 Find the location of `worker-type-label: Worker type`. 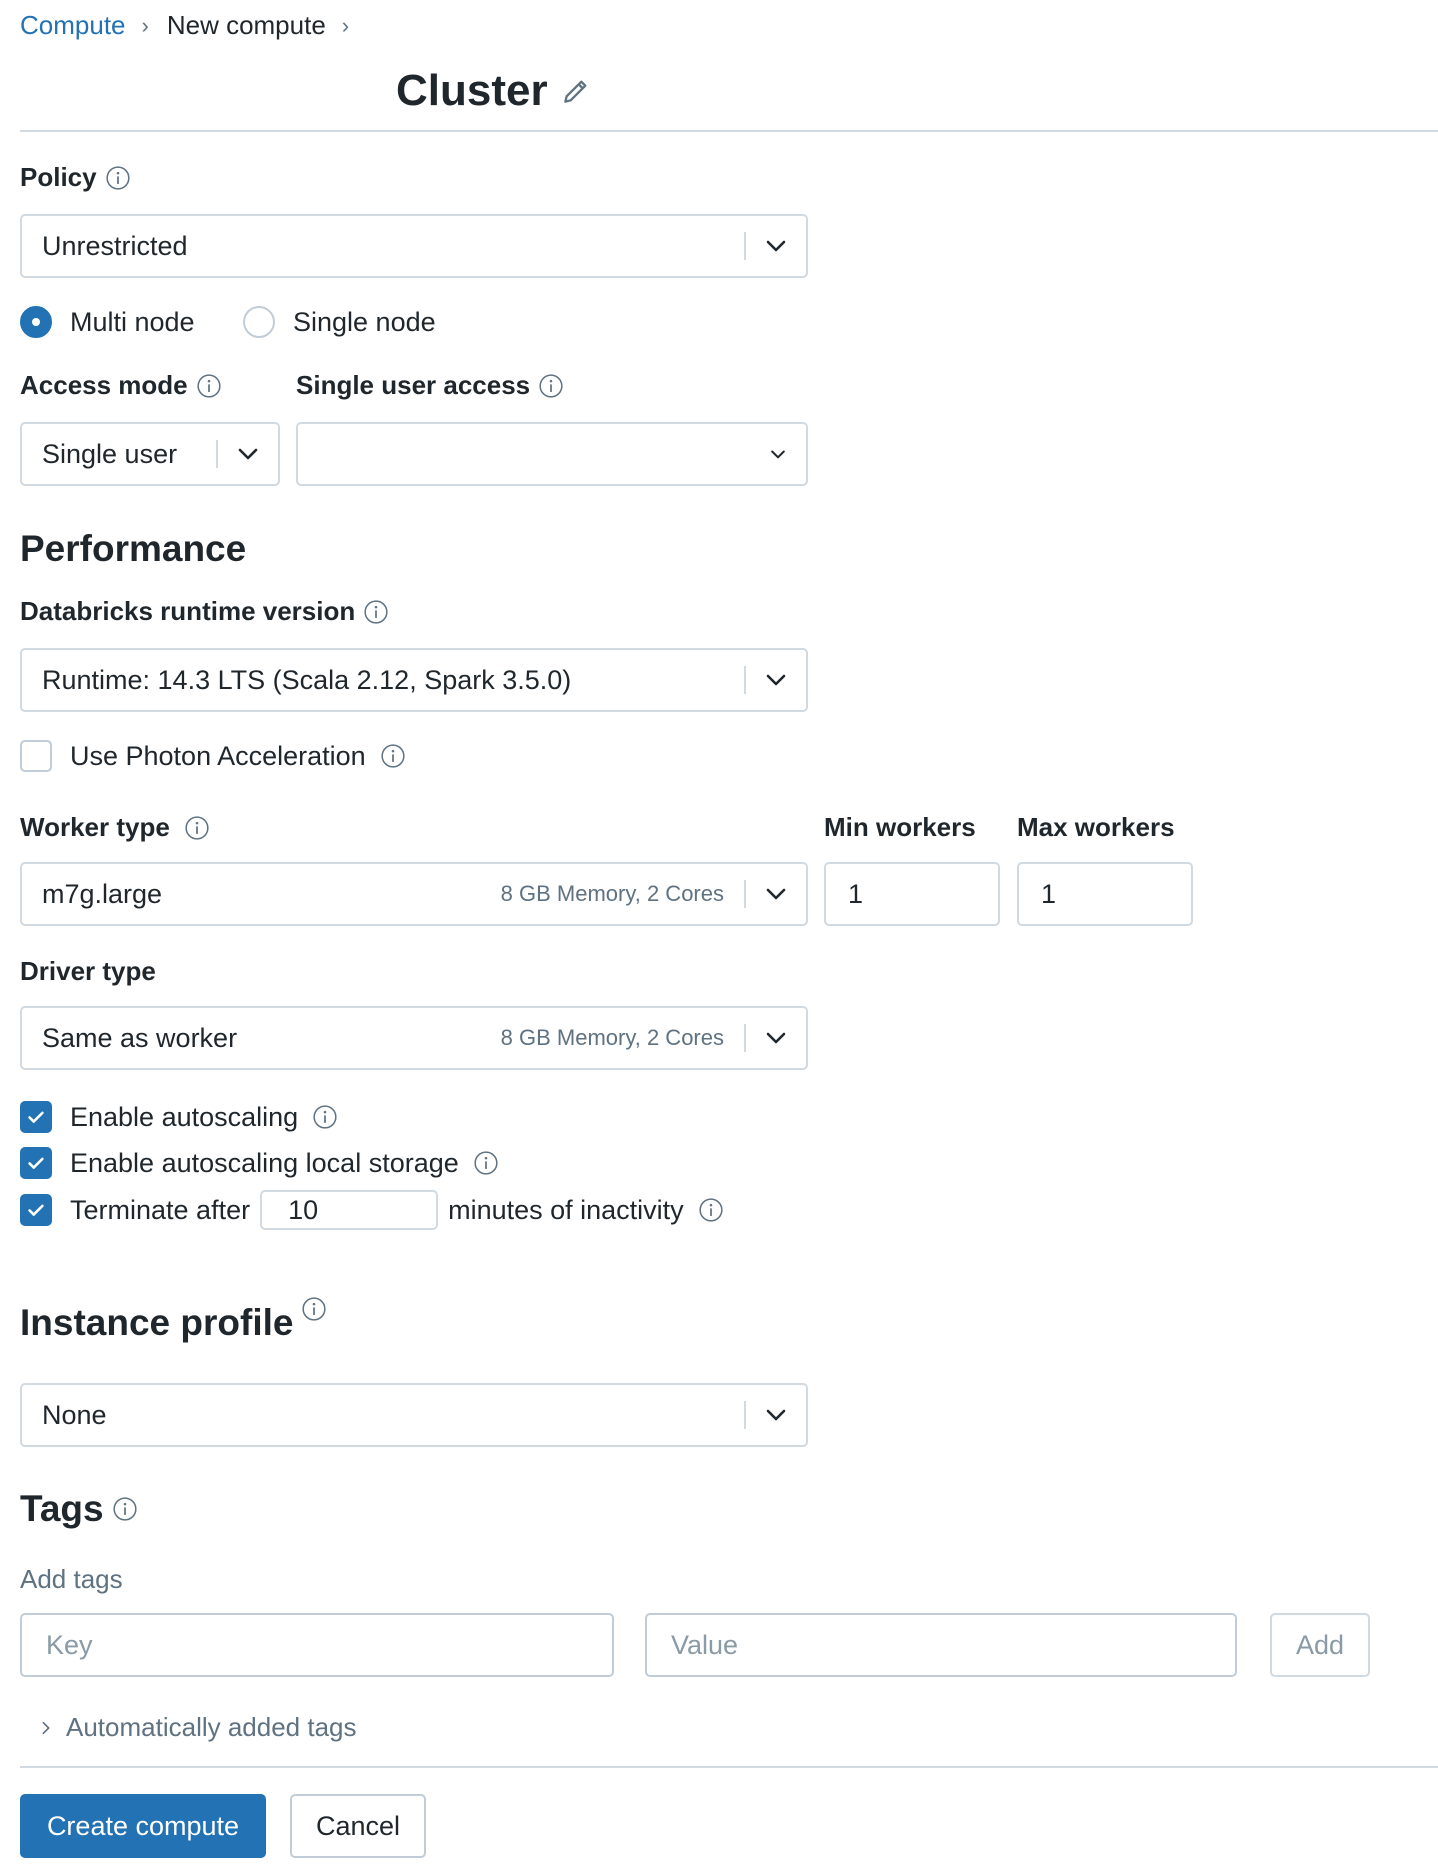

worker-type-label: Worker type is located at coordinates (115, 827).